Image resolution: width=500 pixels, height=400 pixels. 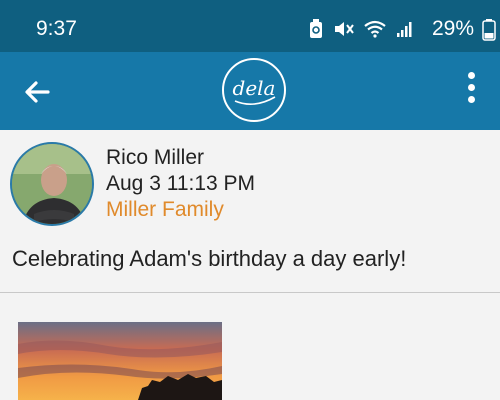 What do you see at coordinates (375, 29) in the screenshot?
I see `wifi-icon` at bounding box center [375, 29].